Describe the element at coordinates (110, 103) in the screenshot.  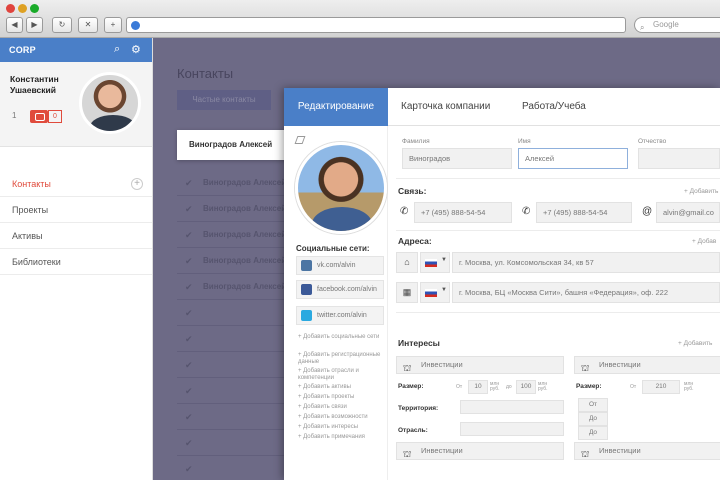
I see `avatar` at that location.